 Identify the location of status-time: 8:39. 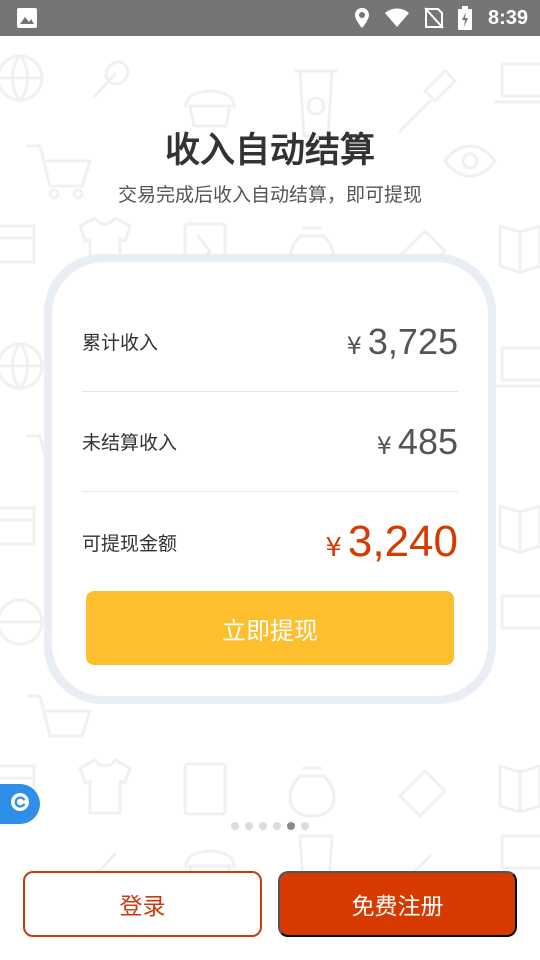
(507, 17).